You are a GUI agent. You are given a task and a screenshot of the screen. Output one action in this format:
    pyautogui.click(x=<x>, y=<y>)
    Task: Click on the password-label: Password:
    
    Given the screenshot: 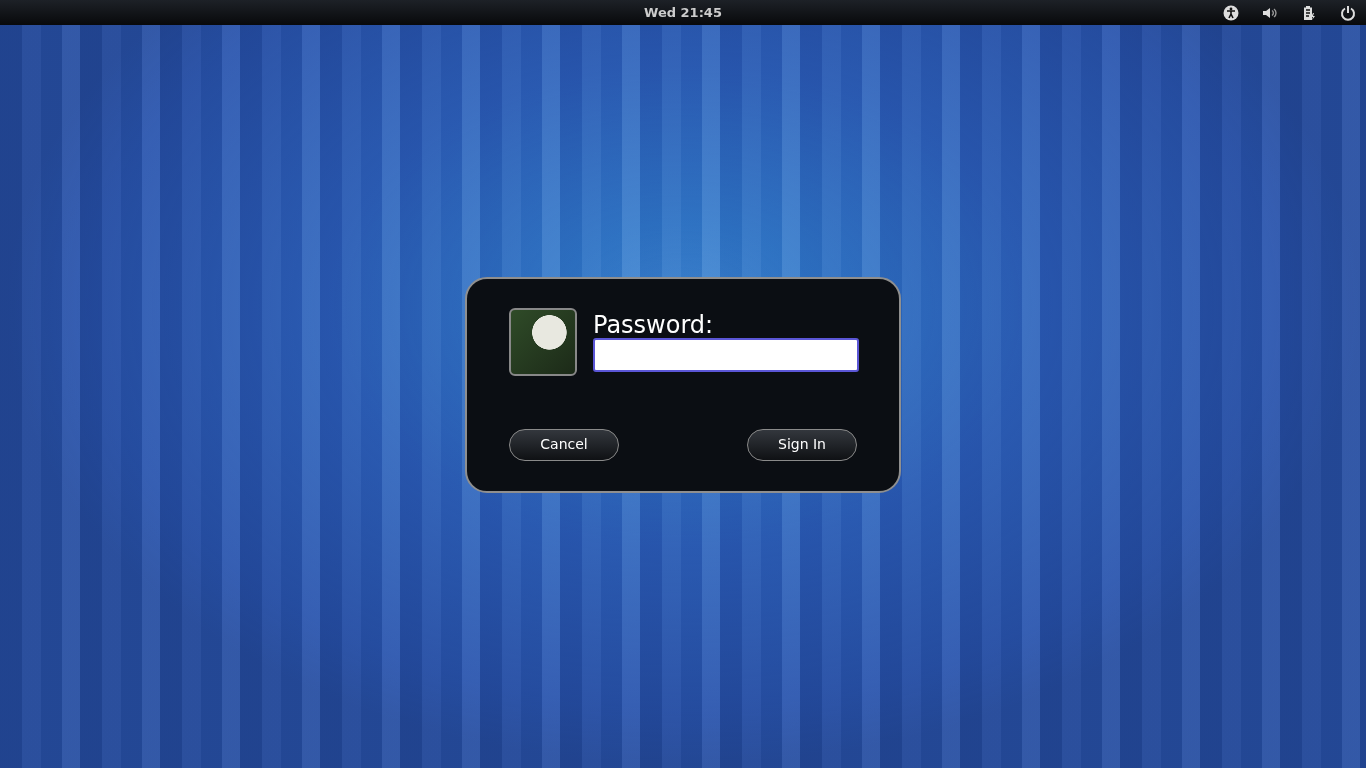 What is the action you would take?
    pyautogui.click(x=654, y=324)
    